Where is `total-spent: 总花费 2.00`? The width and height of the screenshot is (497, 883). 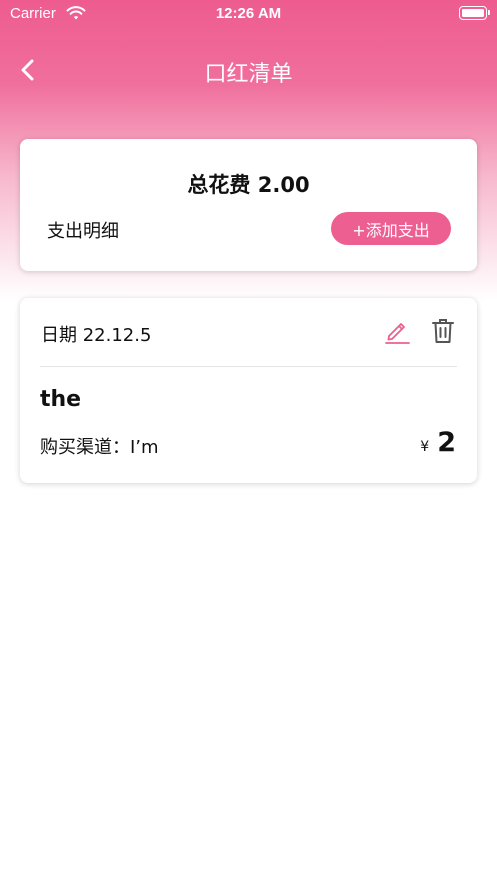
total-spent: 总花费 2.00 is located at coordinates (248, 185).